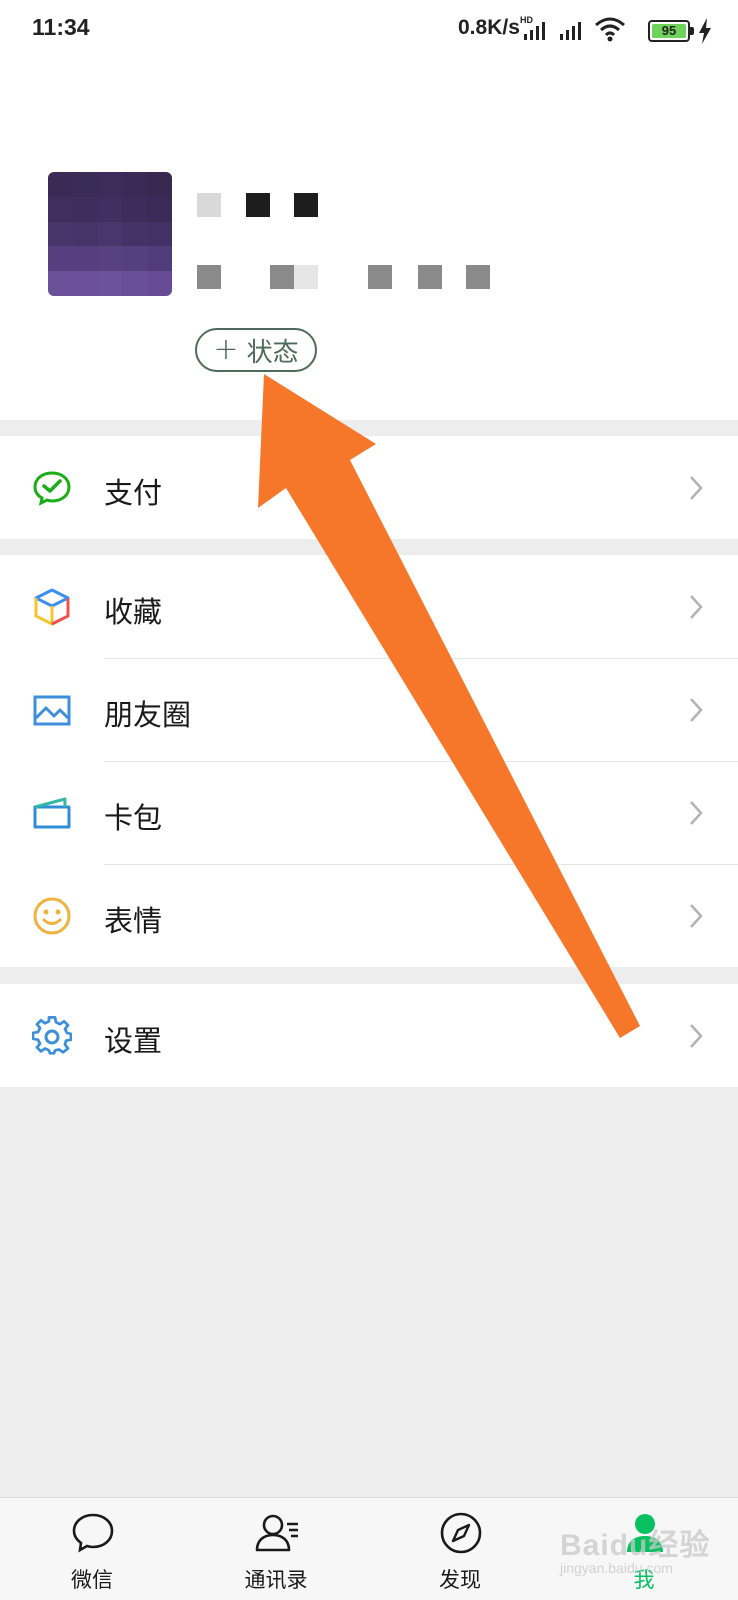 The width and height of the screenshot is (738, 1600). Describe the element at coordinates (148, 715) in the screenshot. I see `menu-label-moments: 朋友圈` at that location.